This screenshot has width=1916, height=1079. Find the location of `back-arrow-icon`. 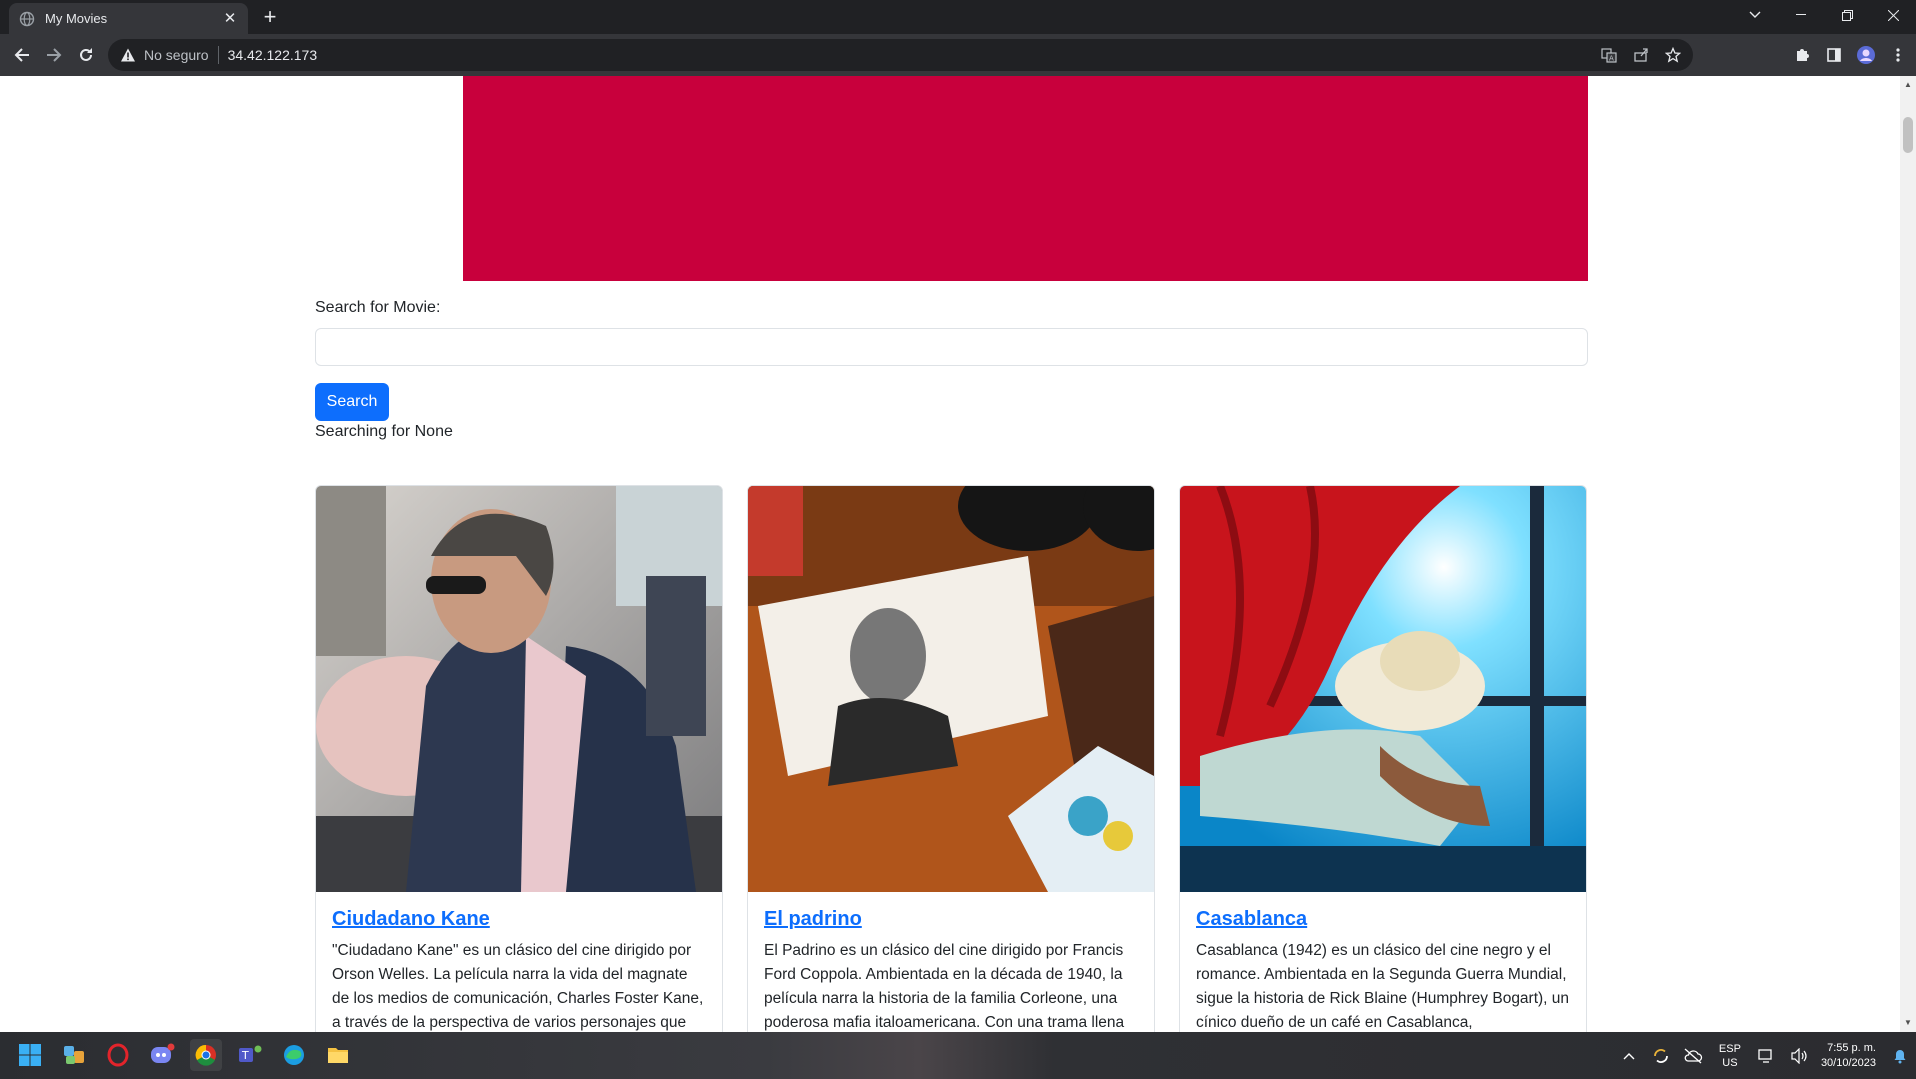

back-arrow-icon is located at coordinates (21, 55).